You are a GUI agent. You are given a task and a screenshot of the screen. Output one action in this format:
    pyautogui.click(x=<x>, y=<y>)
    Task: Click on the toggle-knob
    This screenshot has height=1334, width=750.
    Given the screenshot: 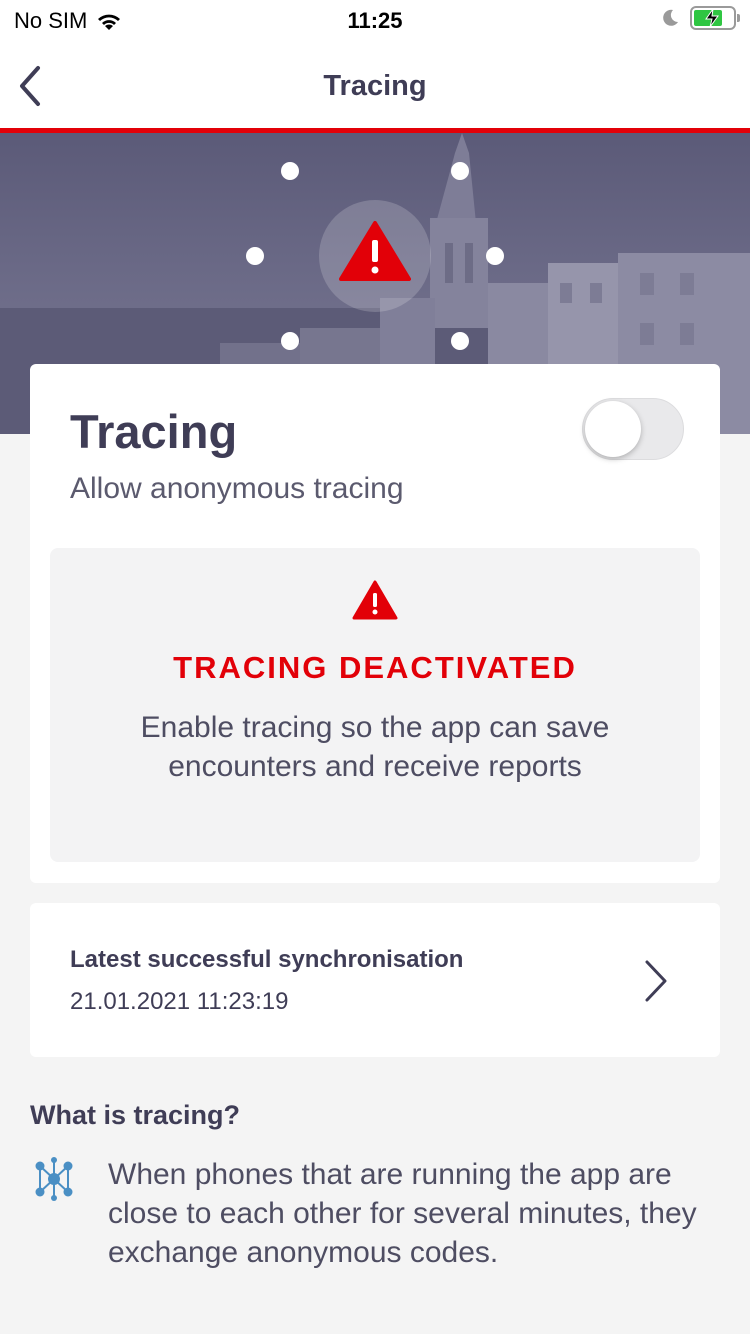 What is the action you would take?
    pyautogui.click(x=613, y=429)
    